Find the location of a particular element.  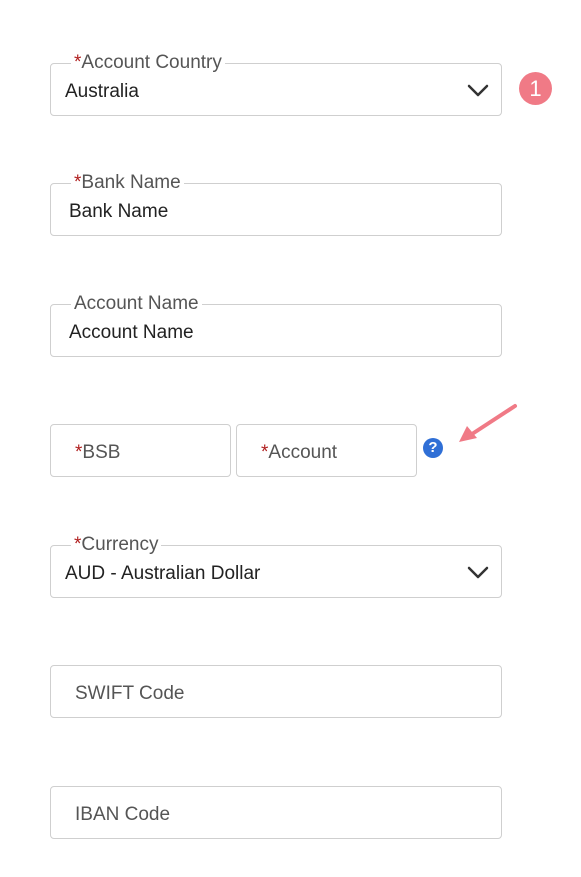

bank-name-value: Bank Name is located at coordinates (119, 211).